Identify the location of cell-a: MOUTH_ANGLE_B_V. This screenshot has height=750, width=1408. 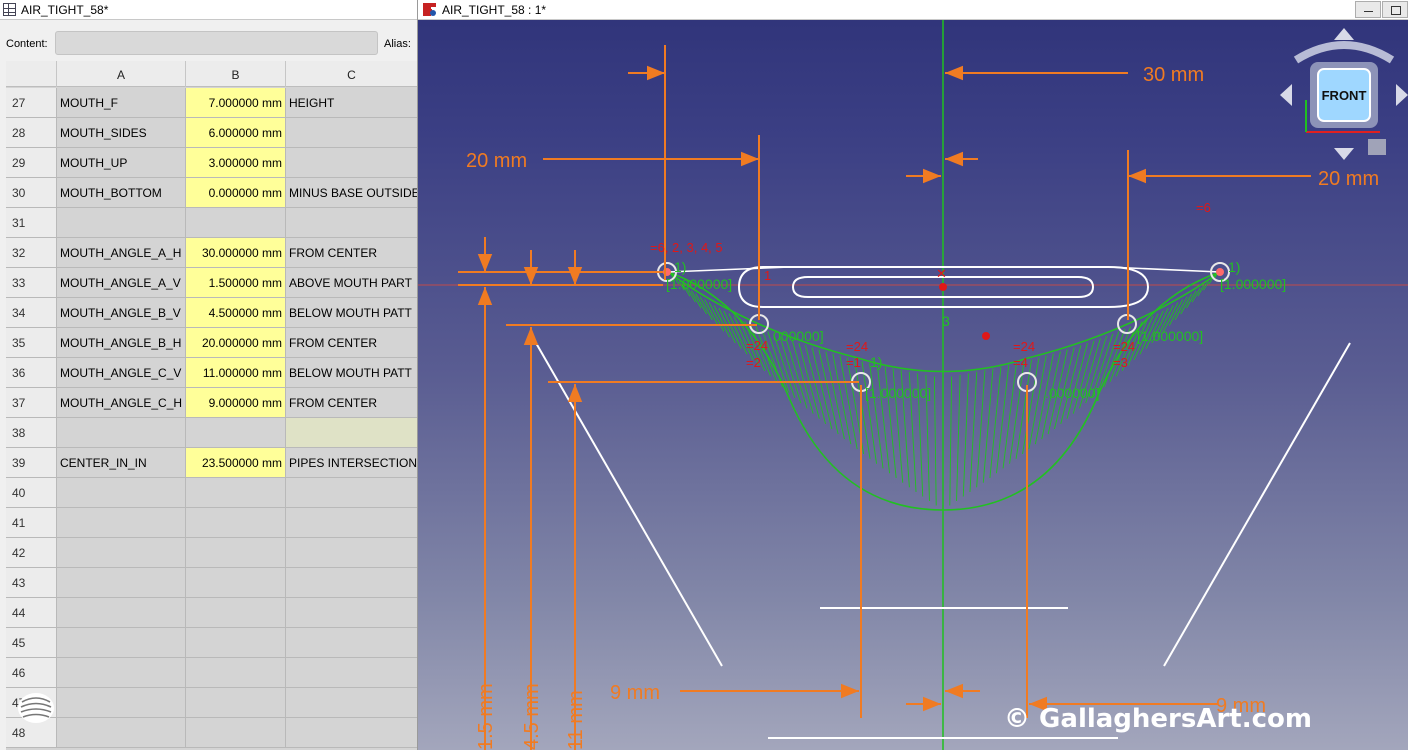
(121, 313).